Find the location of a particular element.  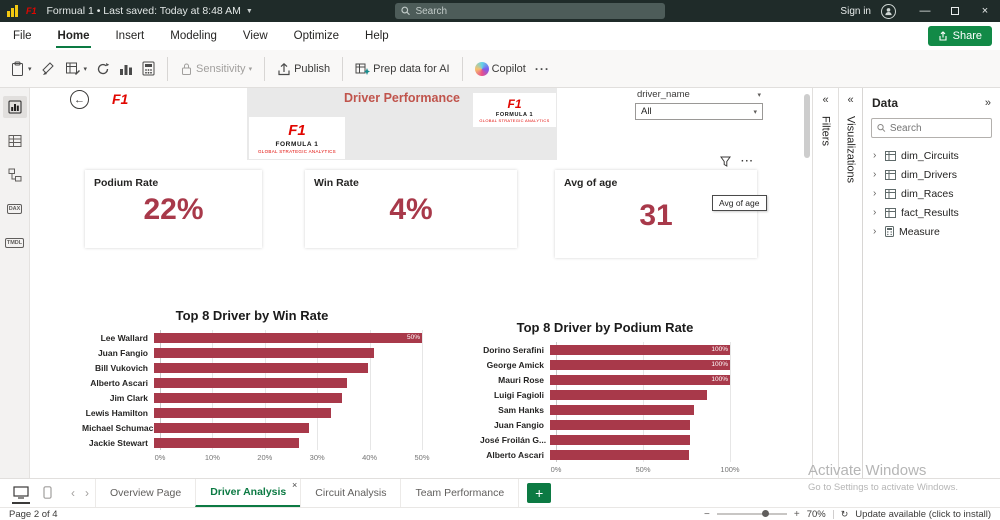

bar: 50% is located at coordinates (288, 337).